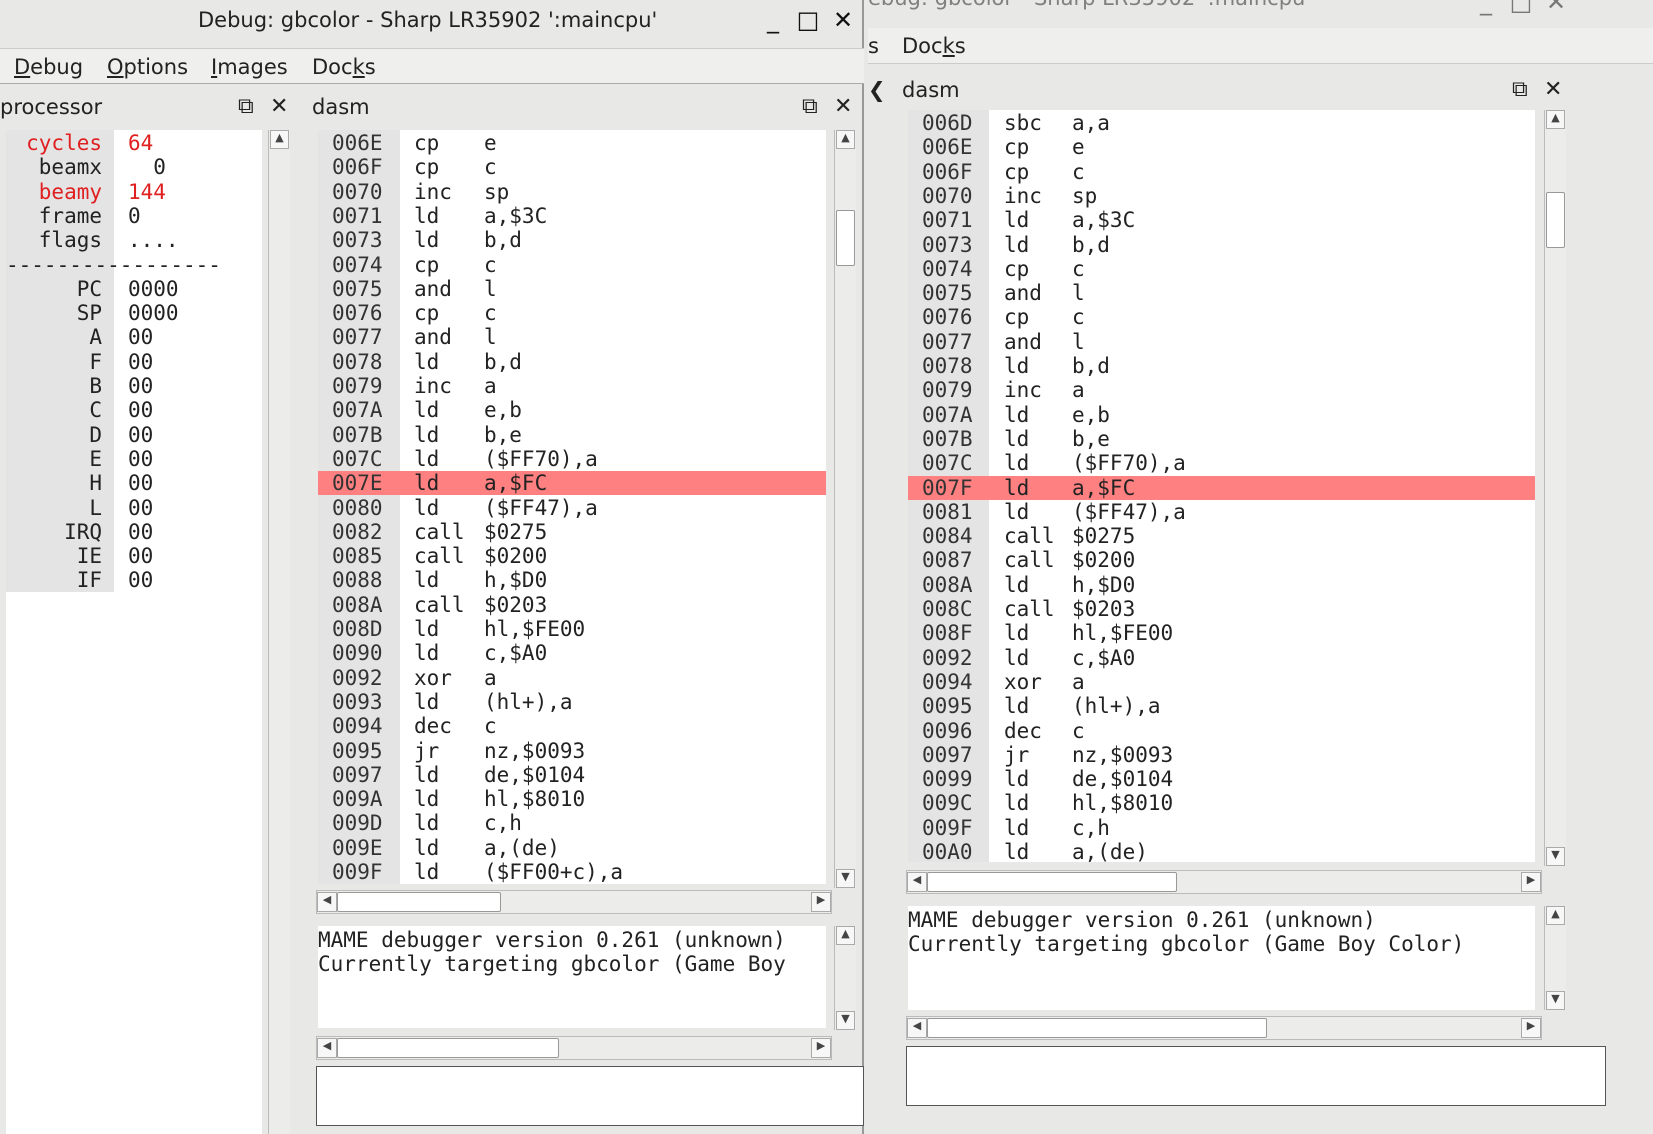 The width and height of the screenshot is (1653, 1134). What do you see at coordinates (572, 362) in the screenshot?
I see `dasm-line: 0078 ld b,d` at bounding box center [572, 362].